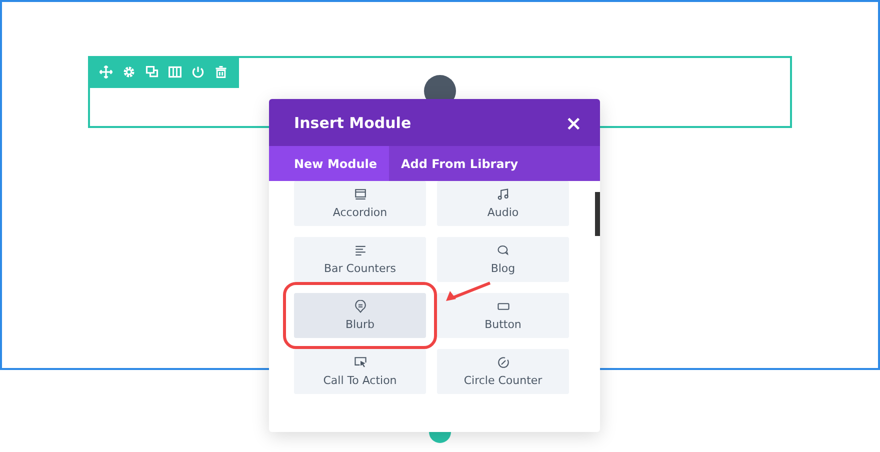 The width and height of the screenshot is (880, 452). What do you see at coordinates (503, 362) in the screenshot?
I see `circle-icon` at bounding box center [503, 362].